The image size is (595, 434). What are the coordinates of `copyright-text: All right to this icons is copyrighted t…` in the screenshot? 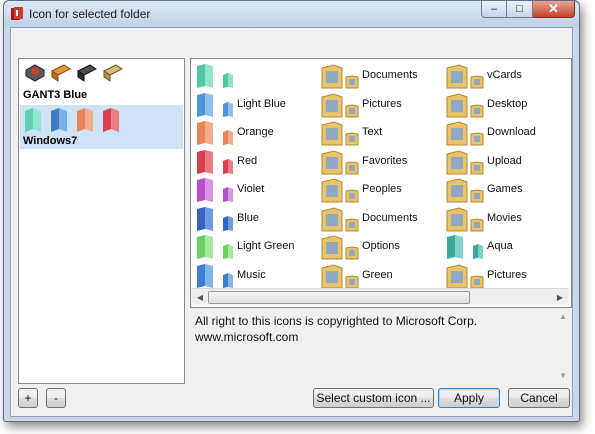 It's located at (336, 321).